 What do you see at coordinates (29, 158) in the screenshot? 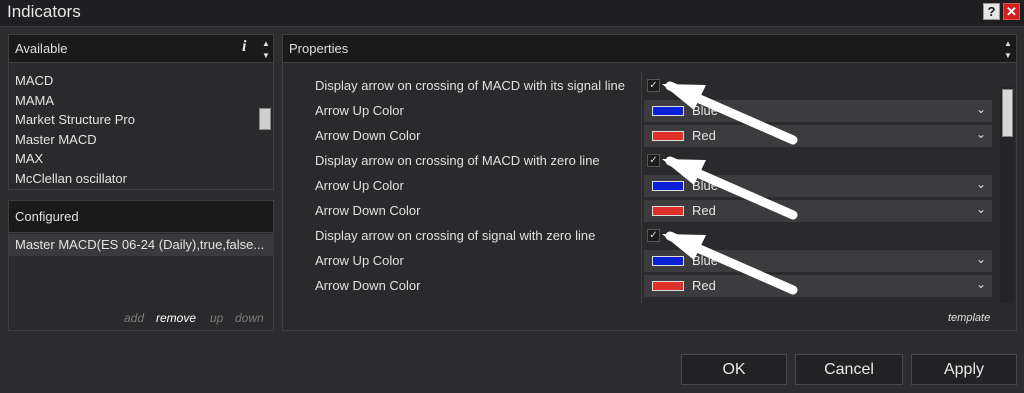
I see `available-list-item: MAX` at bounding box center [29, 158].